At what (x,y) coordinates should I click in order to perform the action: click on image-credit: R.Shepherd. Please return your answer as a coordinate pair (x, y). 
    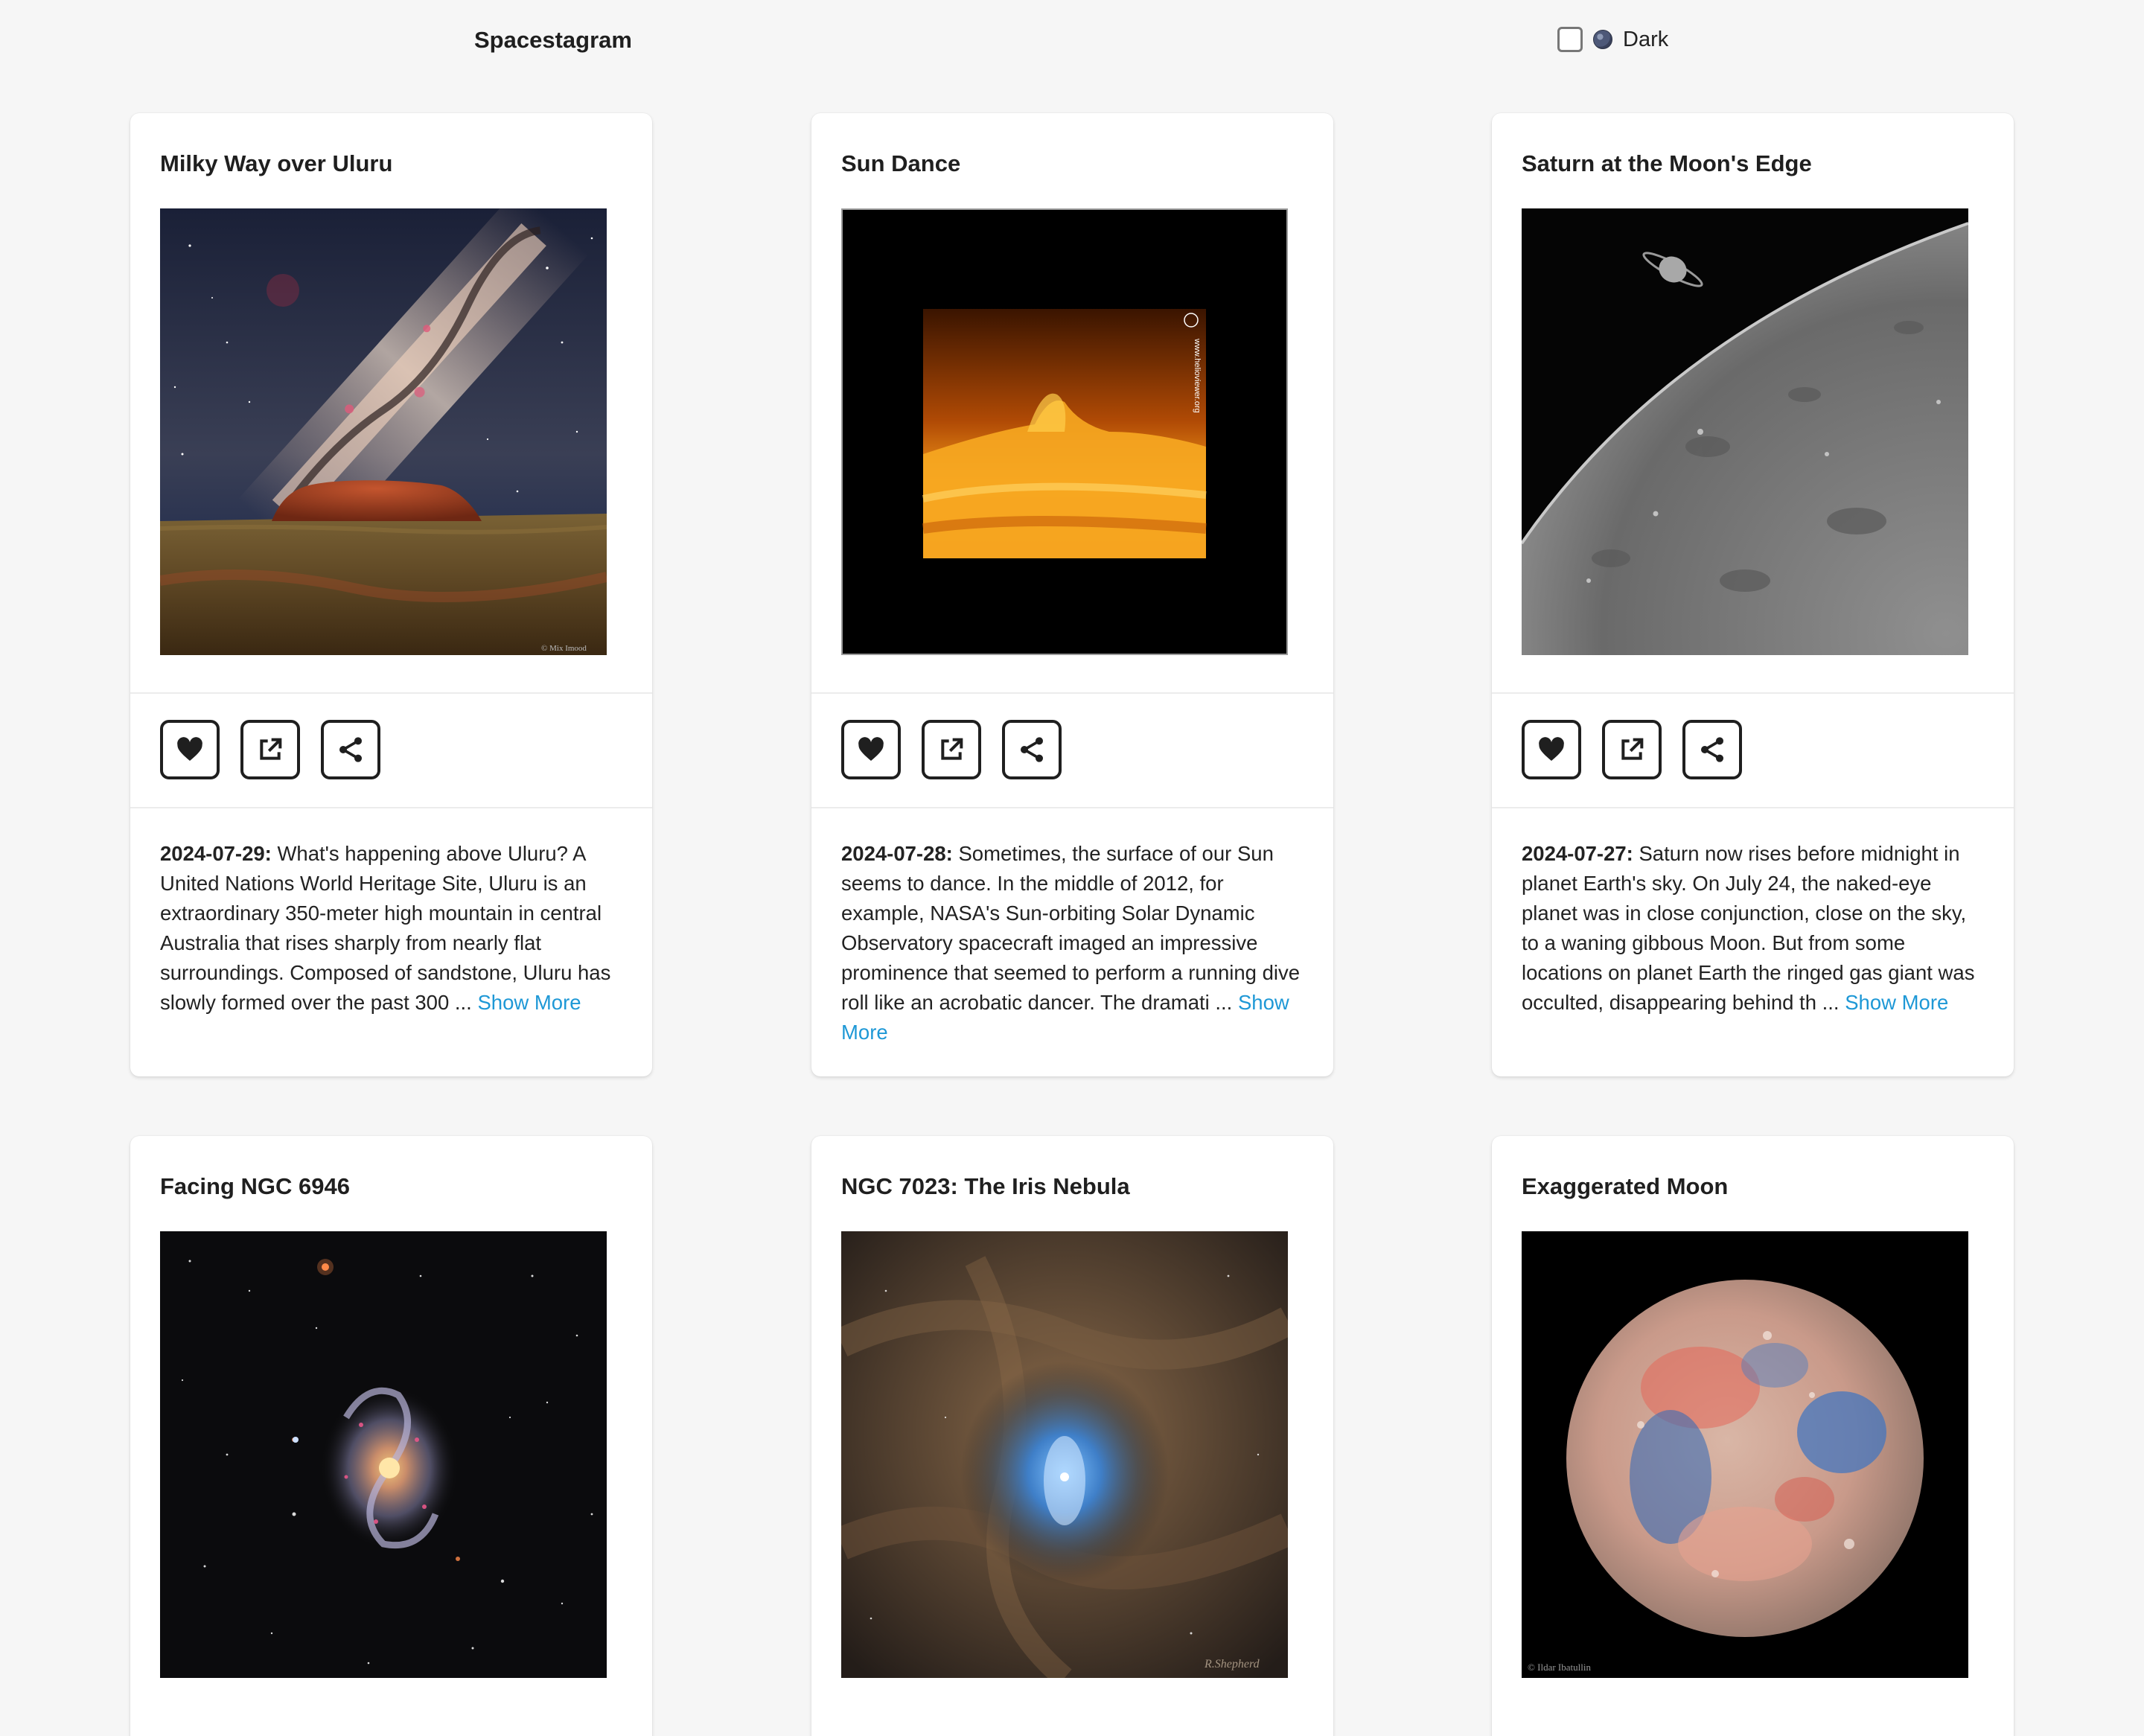
    Looking at the image, I should click on (1232, 1664).